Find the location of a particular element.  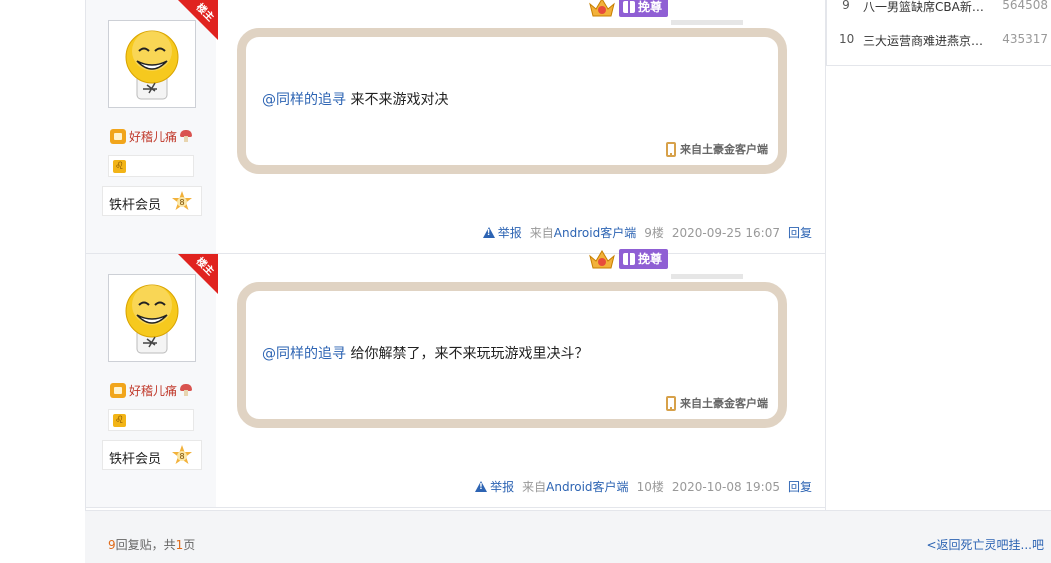

post-datetime: 2020-10-08 19:05 is located at coordinates (725, 486).